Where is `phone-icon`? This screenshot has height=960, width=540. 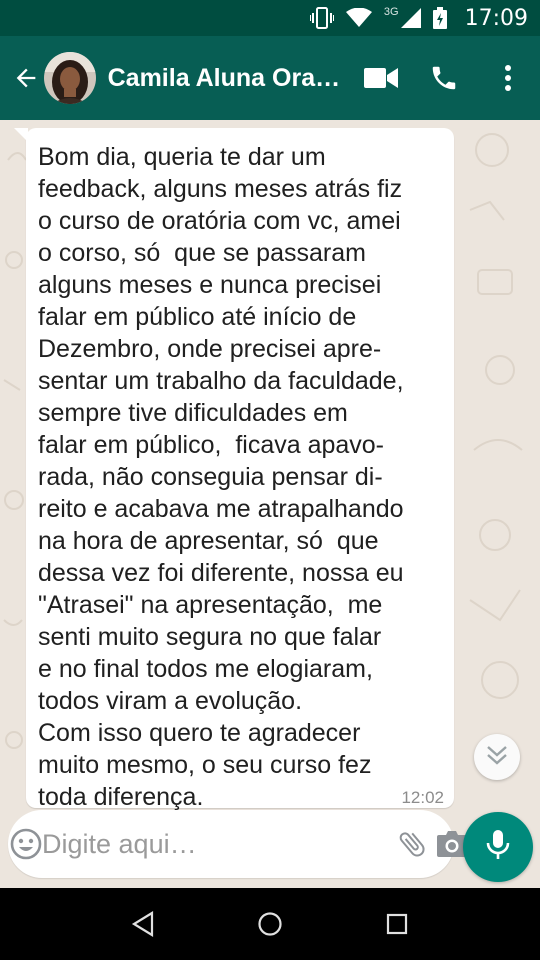
phone-icon is located at coordinates (444, 78).